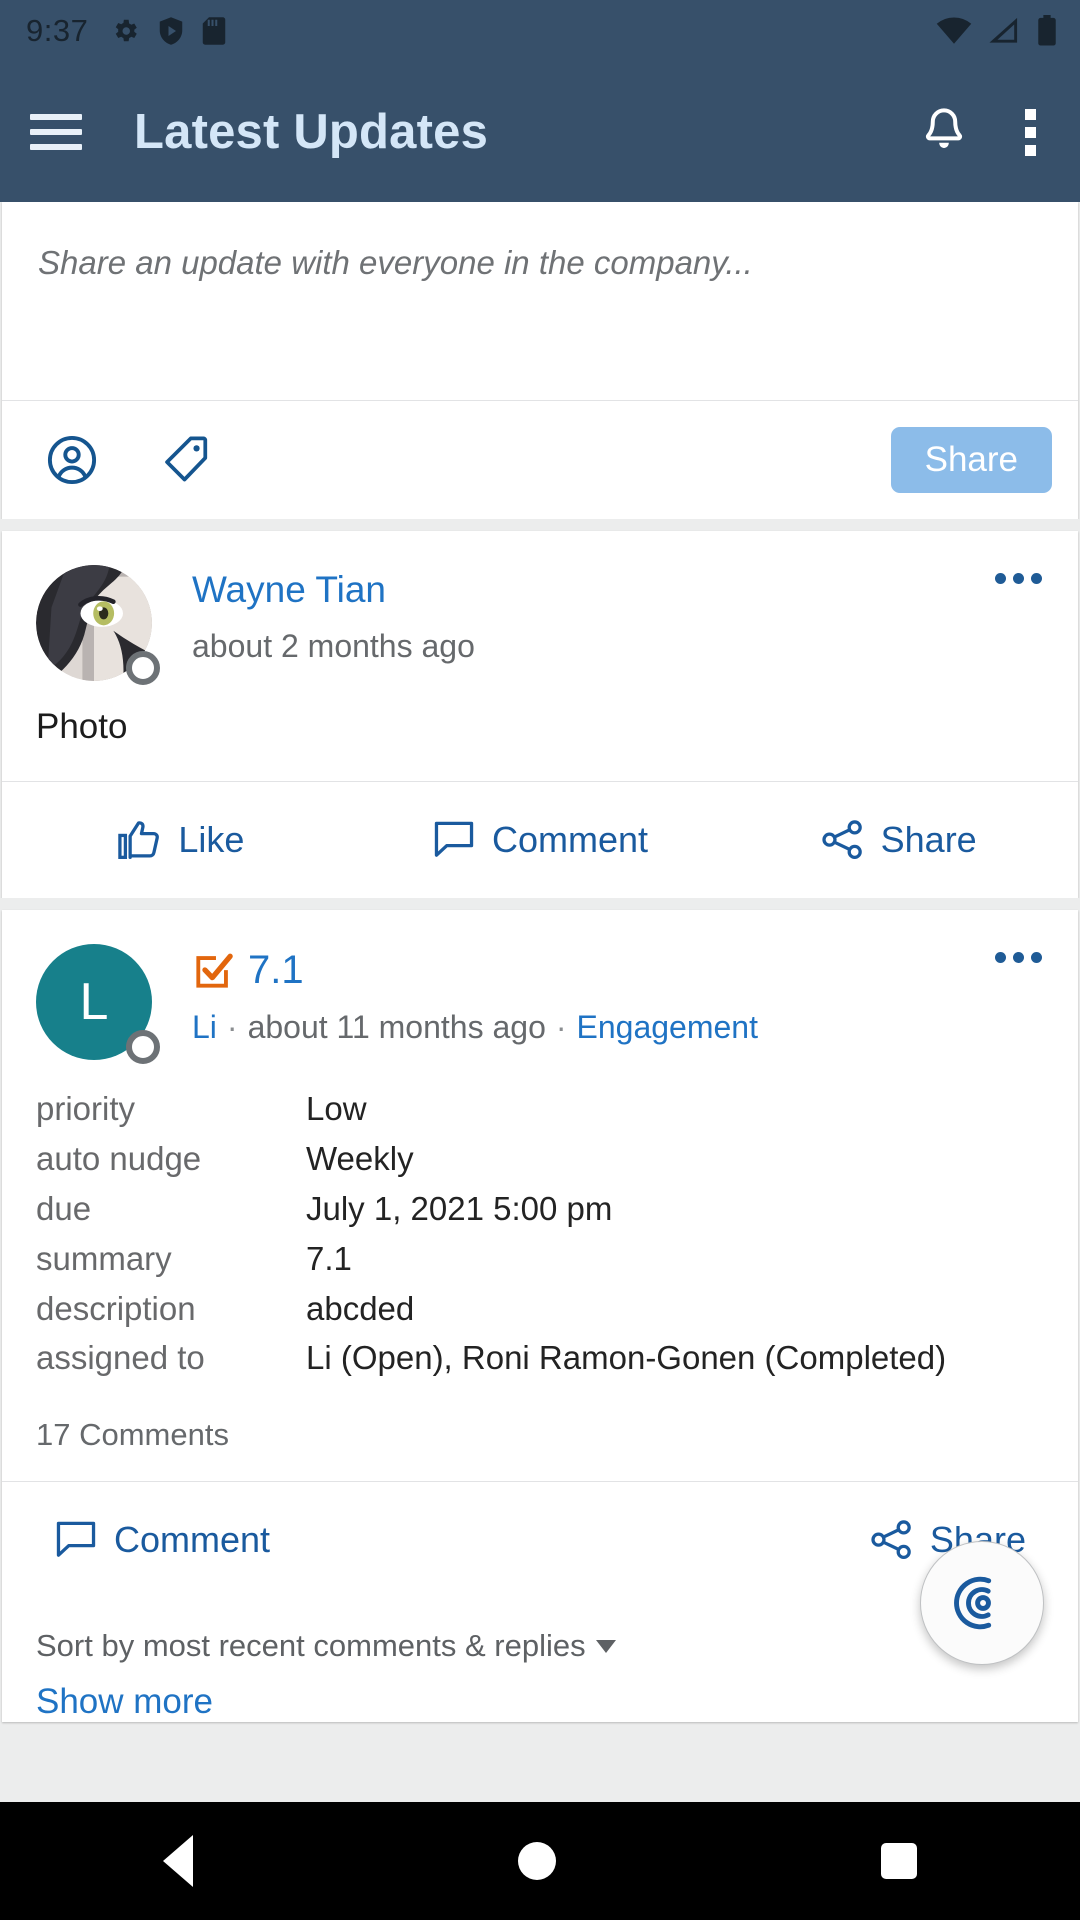  I want to click on task-field-row: due July 1, 2021 5:00 pm, so click(540, 1209).